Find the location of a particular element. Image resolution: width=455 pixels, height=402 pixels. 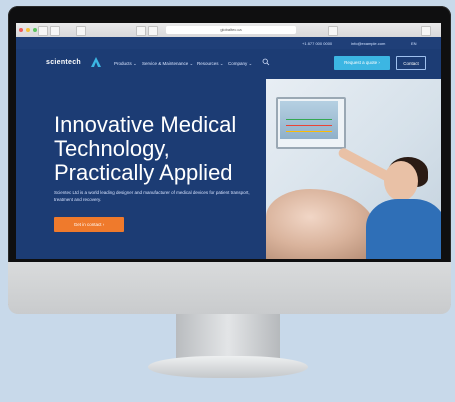

request-quote-button: Request a quote › is located at coordinates (362, 63).